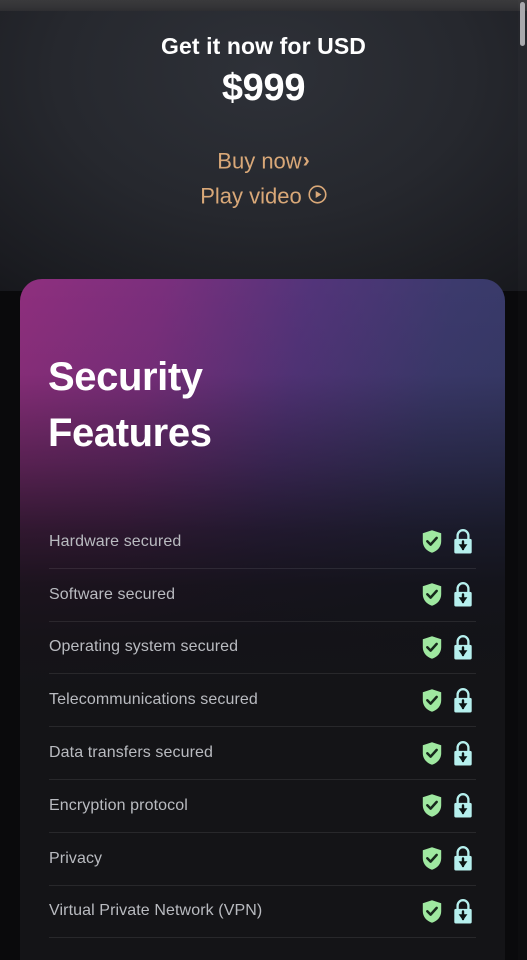 This screenshot has width=527, height=960. I want to click on feature-row: Operating system secured, so click(262, 648).